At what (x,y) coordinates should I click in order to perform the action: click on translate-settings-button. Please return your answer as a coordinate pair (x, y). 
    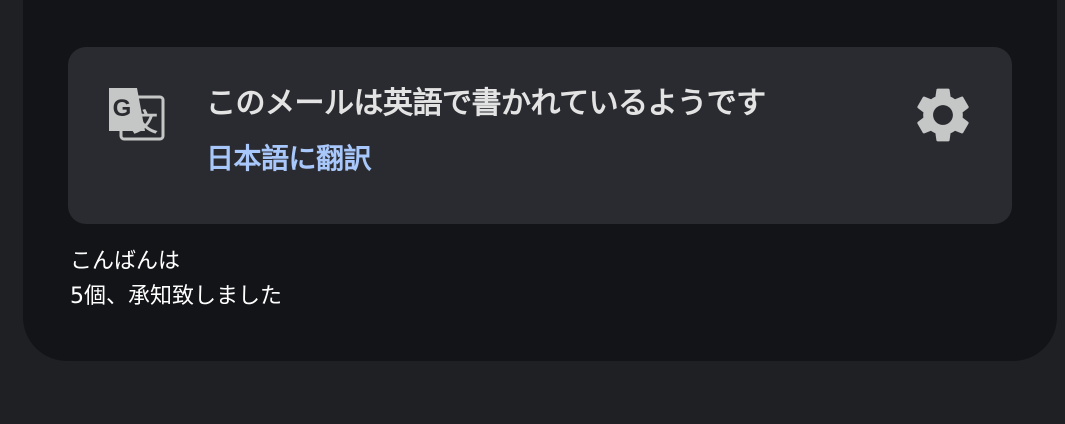
    Looking at the image, I should click on (943, 115).